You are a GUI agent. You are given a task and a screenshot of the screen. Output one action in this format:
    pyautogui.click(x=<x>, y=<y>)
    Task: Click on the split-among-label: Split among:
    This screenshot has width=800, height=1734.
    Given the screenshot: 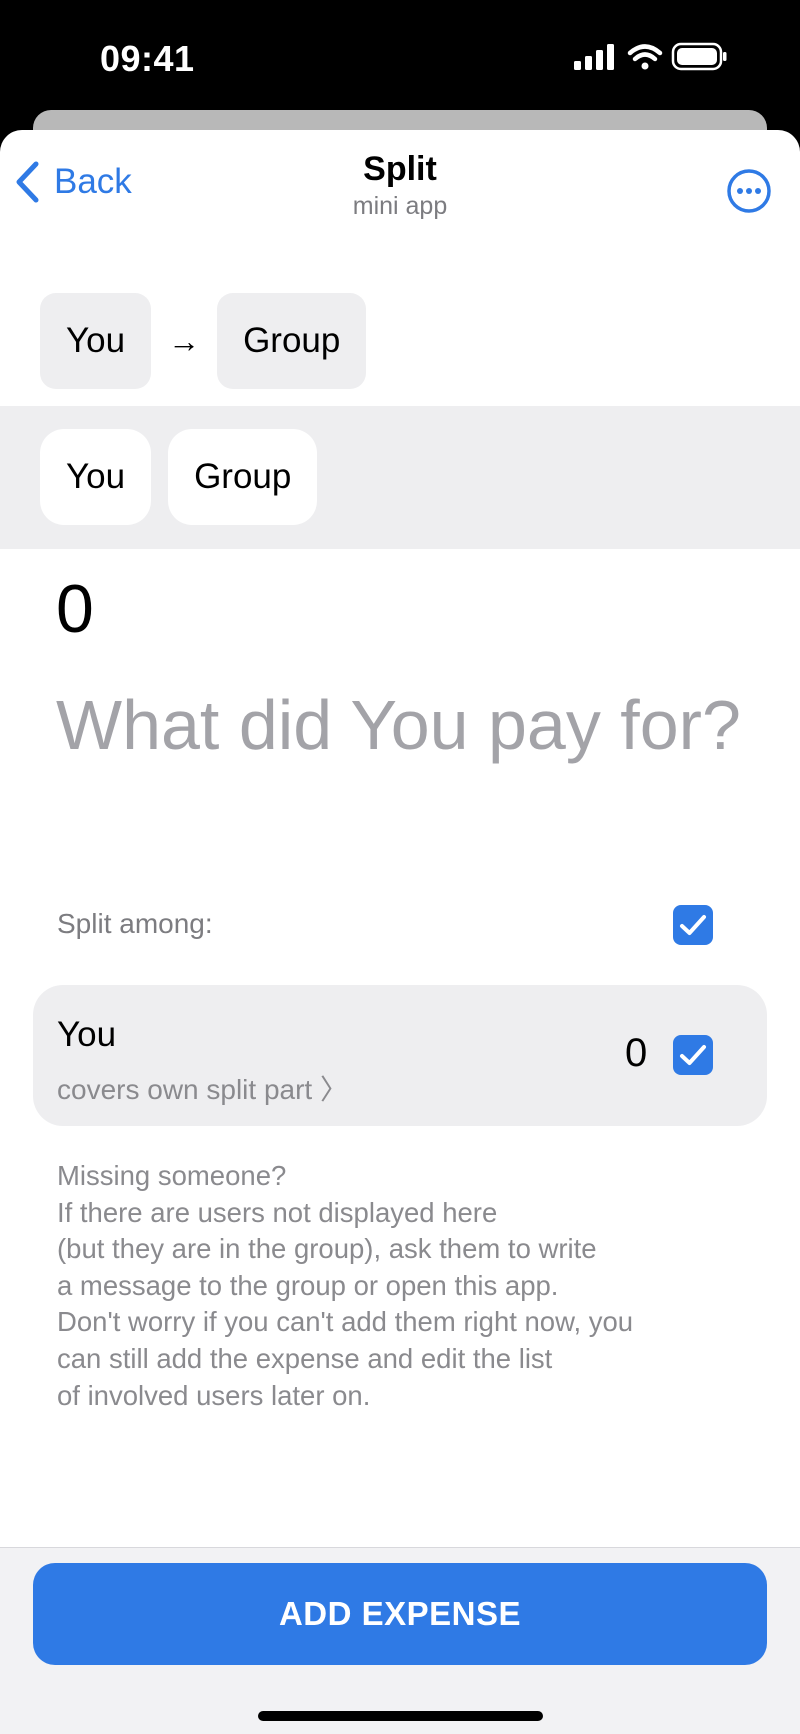 What is the action you would take?
    pyautogui.click(x=135, y=923)
    